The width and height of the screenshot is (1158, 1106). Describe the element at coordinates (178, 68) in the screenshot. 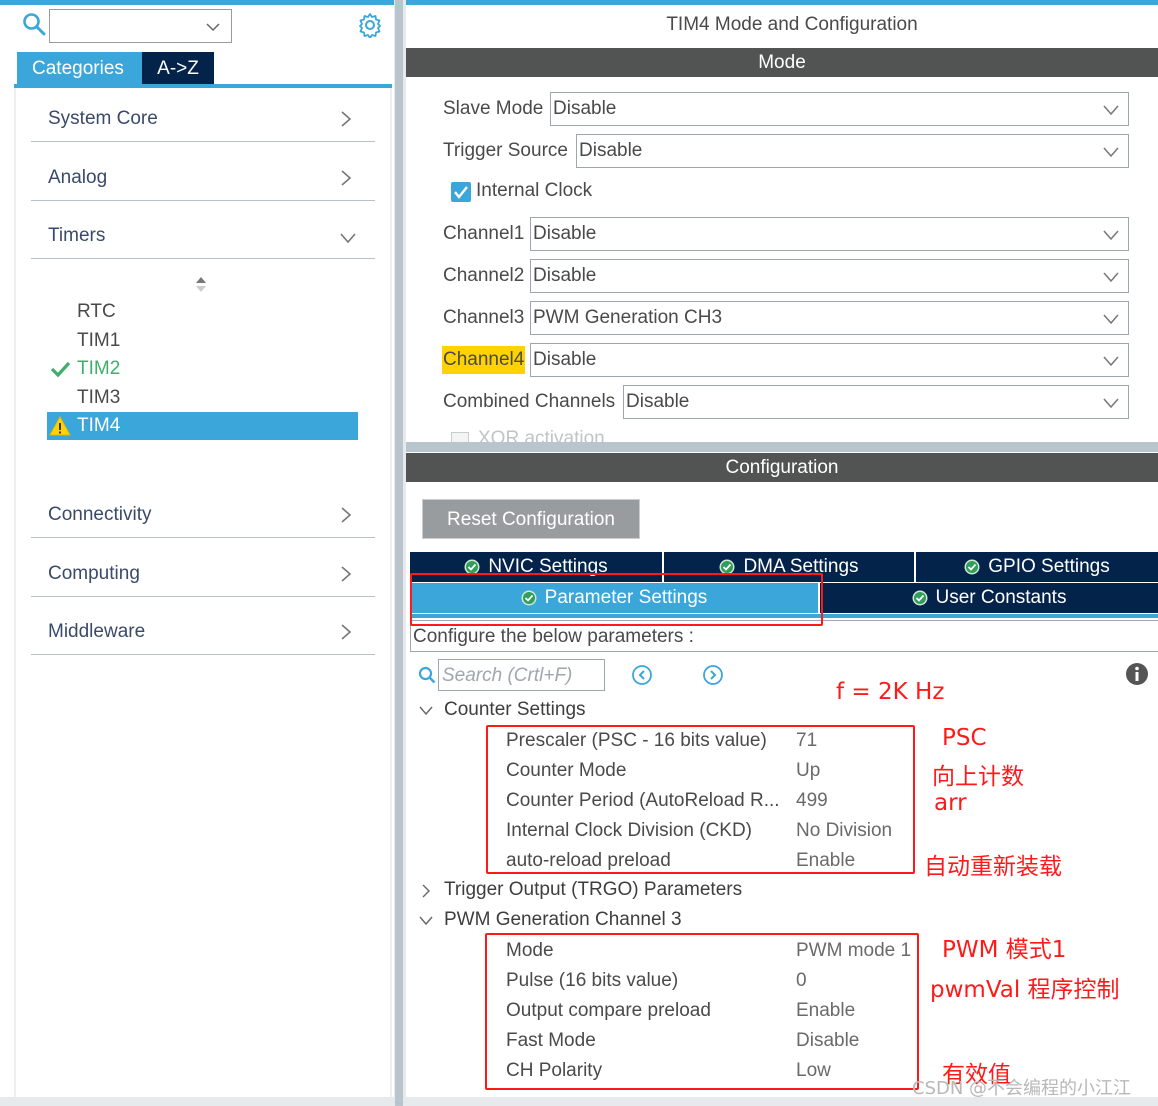

I see `tab-a-to-z: A->Z` at that location.